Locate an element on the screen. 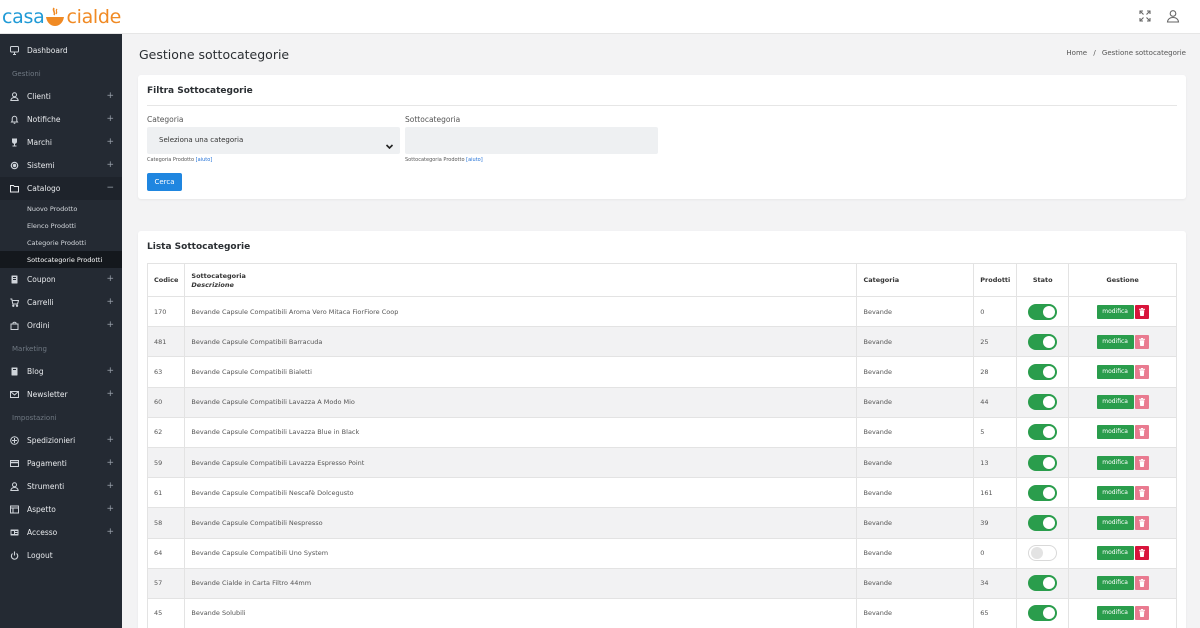  cell-code: 170 is located at coordinates (166, 311).